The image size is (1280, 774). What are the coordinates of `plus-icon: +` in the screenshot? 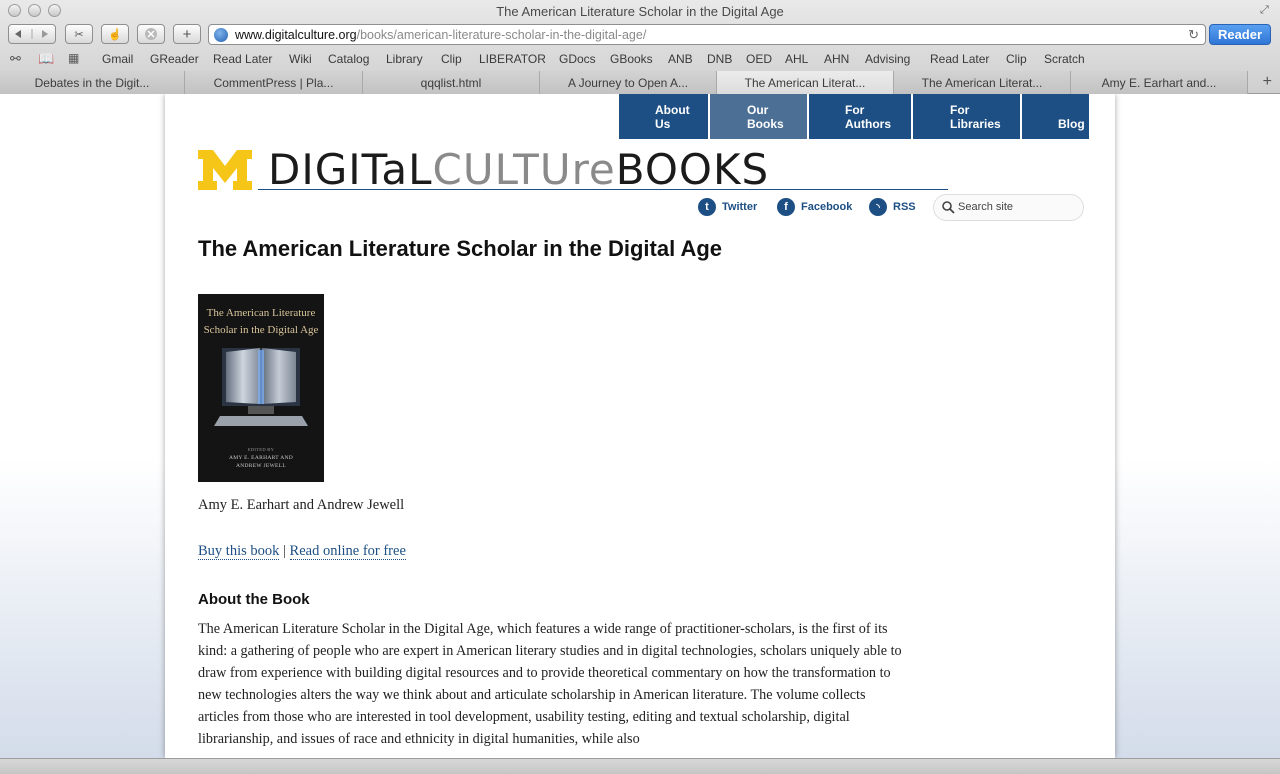 It's located at (187, 34).